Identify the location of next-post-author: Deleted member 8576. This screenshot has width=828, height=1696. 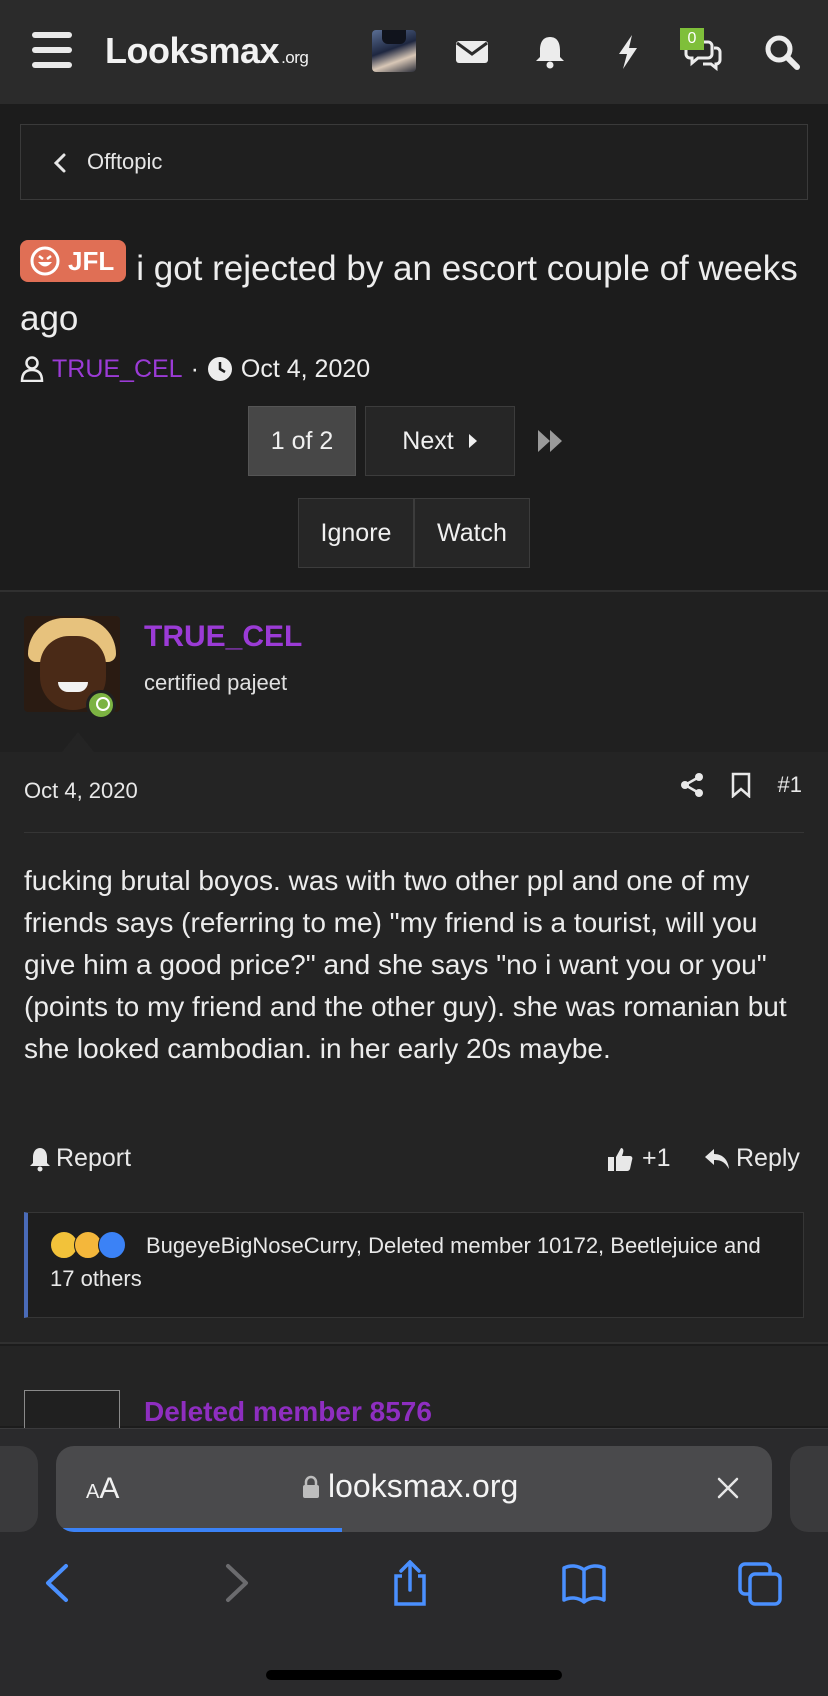
(288, 1411).